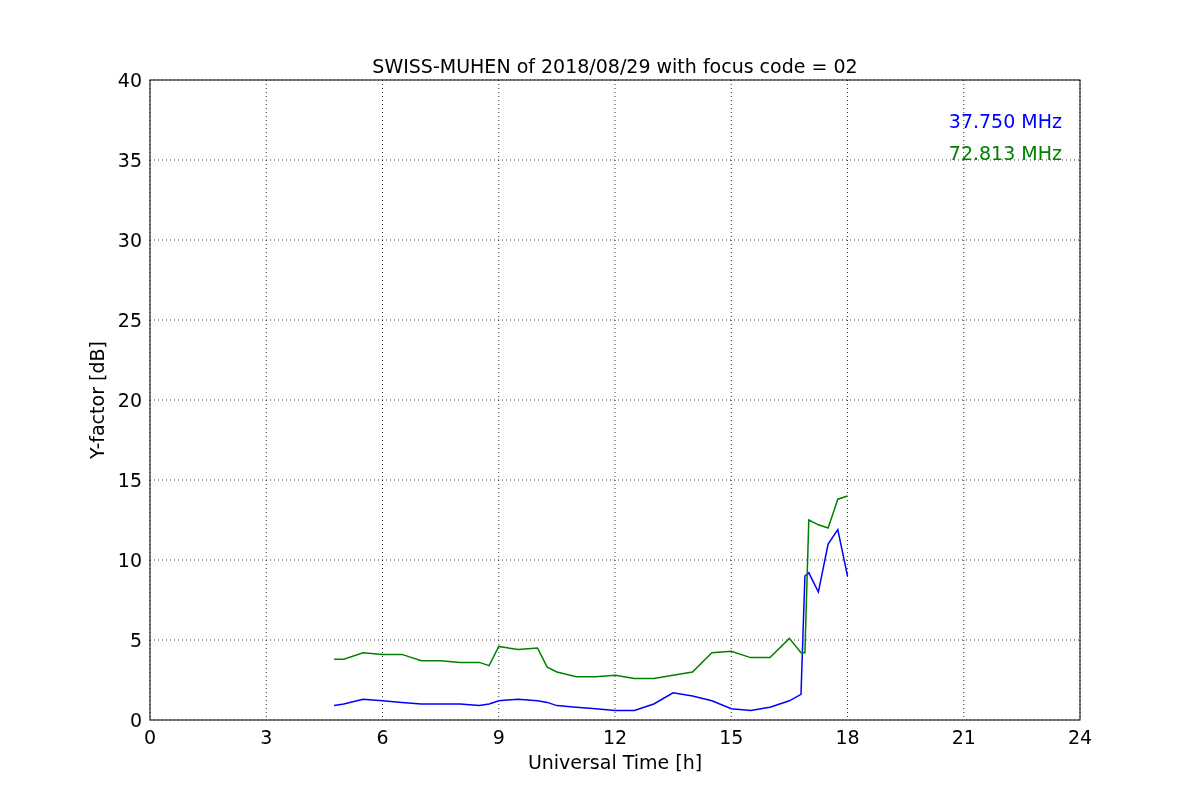 This screenshot has height=800, width=1200. I want to click on tick-label: 9, so click(498, 737).